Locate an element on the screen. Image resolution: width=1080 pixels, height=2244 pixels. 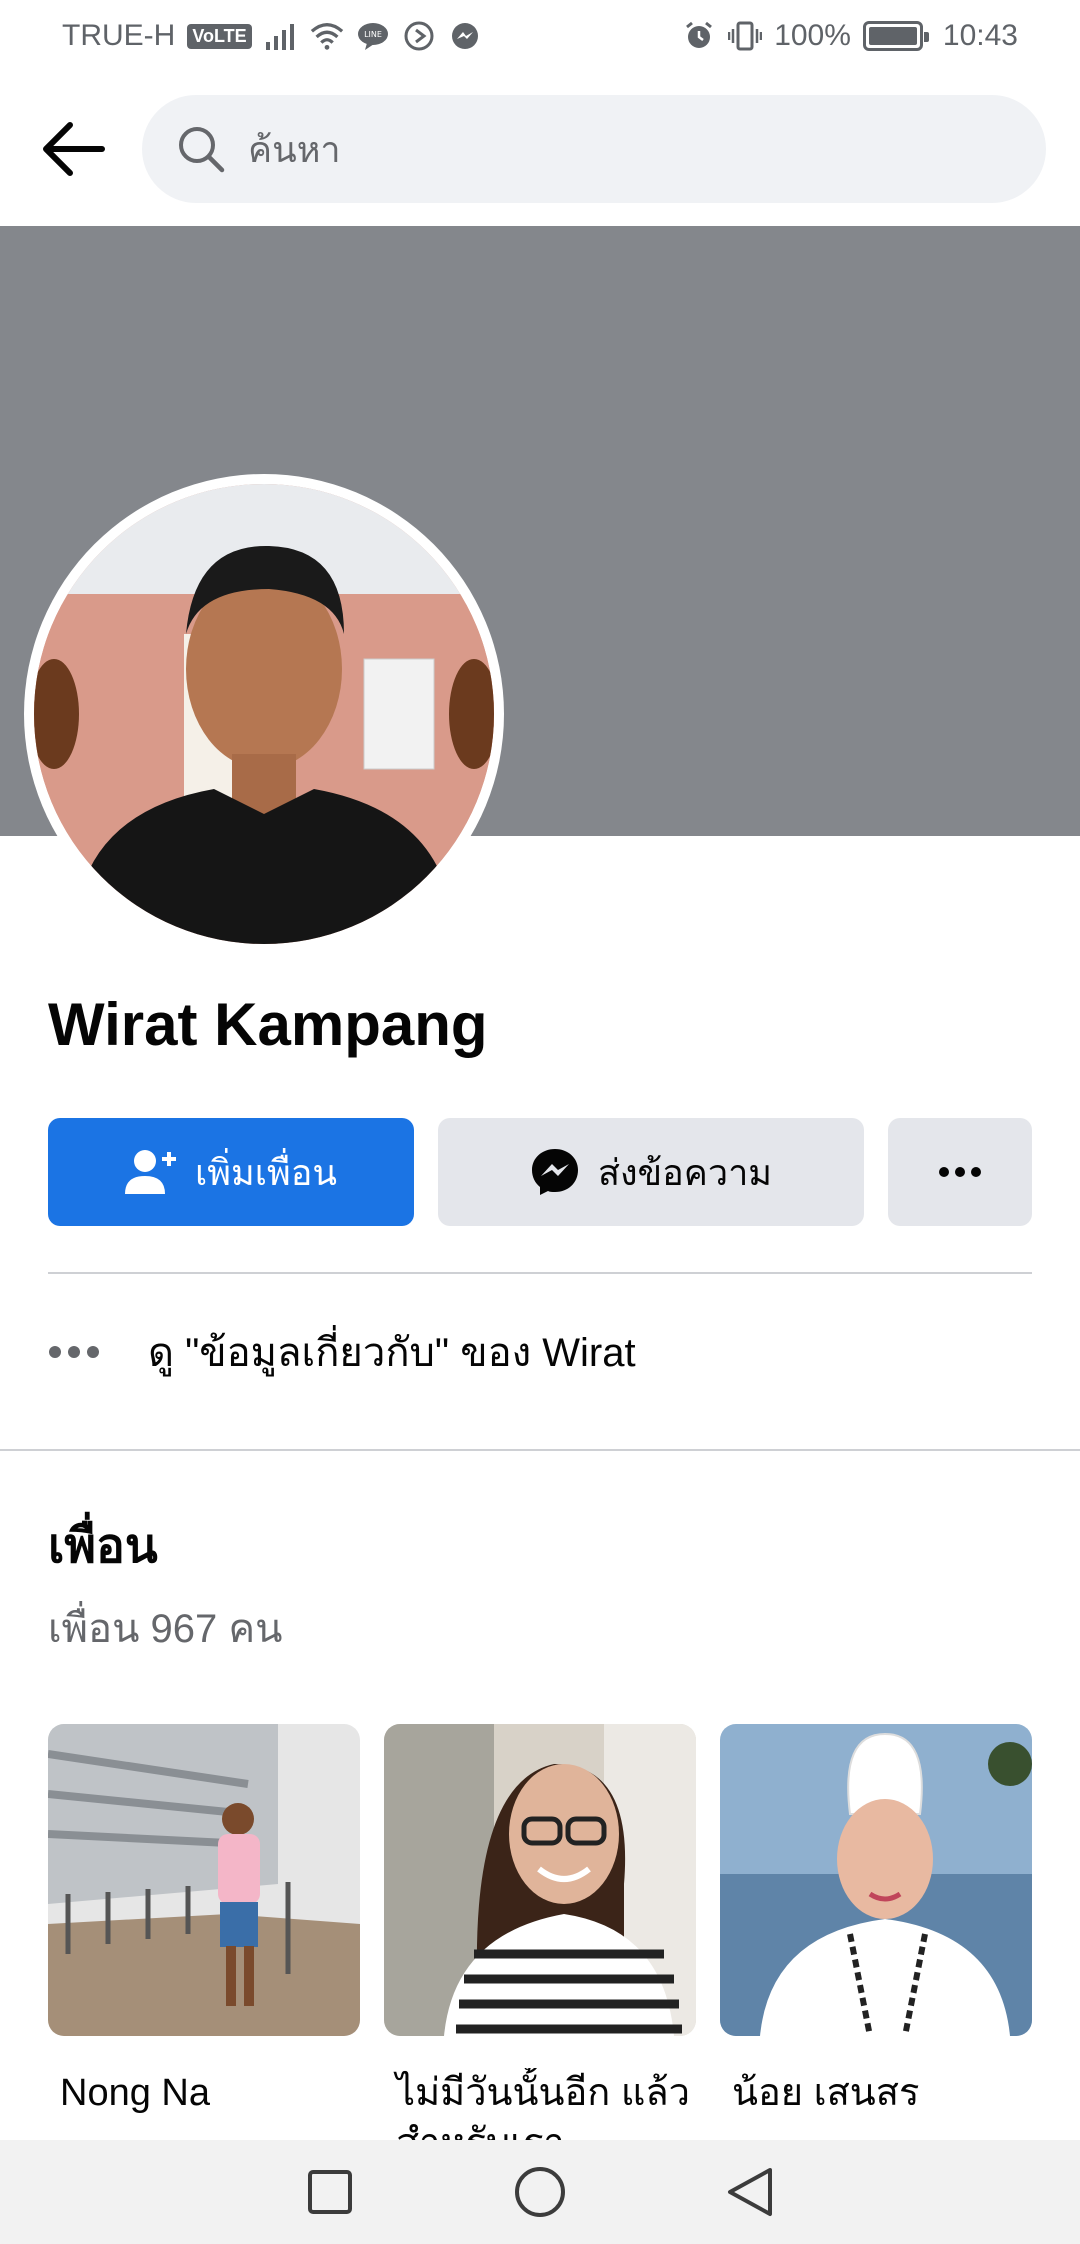
friend-card: ไม่มีวันนั้นอีก แล้วสำหรับเรา is located at coordinates (540, 1946).